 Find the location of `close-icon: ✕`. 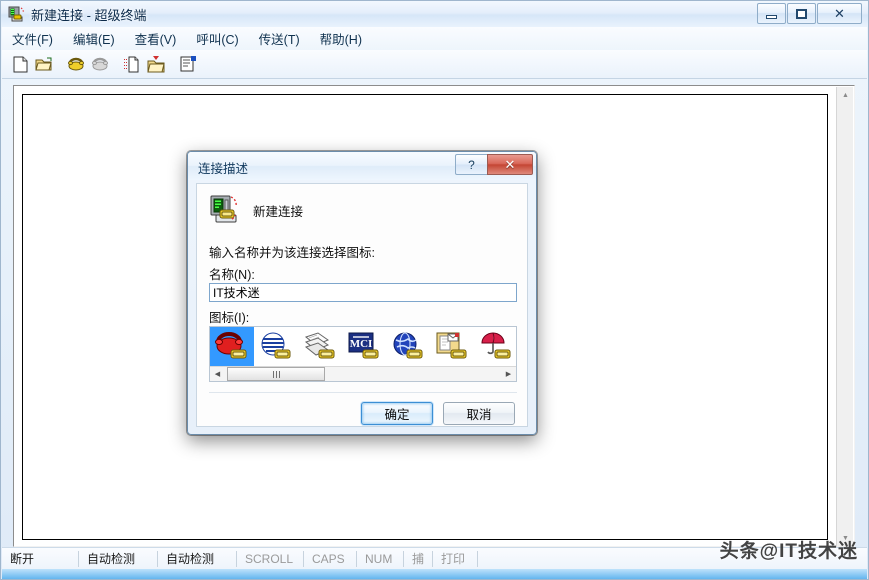

close-icon: ✕ is located at coordinates (839, 13).